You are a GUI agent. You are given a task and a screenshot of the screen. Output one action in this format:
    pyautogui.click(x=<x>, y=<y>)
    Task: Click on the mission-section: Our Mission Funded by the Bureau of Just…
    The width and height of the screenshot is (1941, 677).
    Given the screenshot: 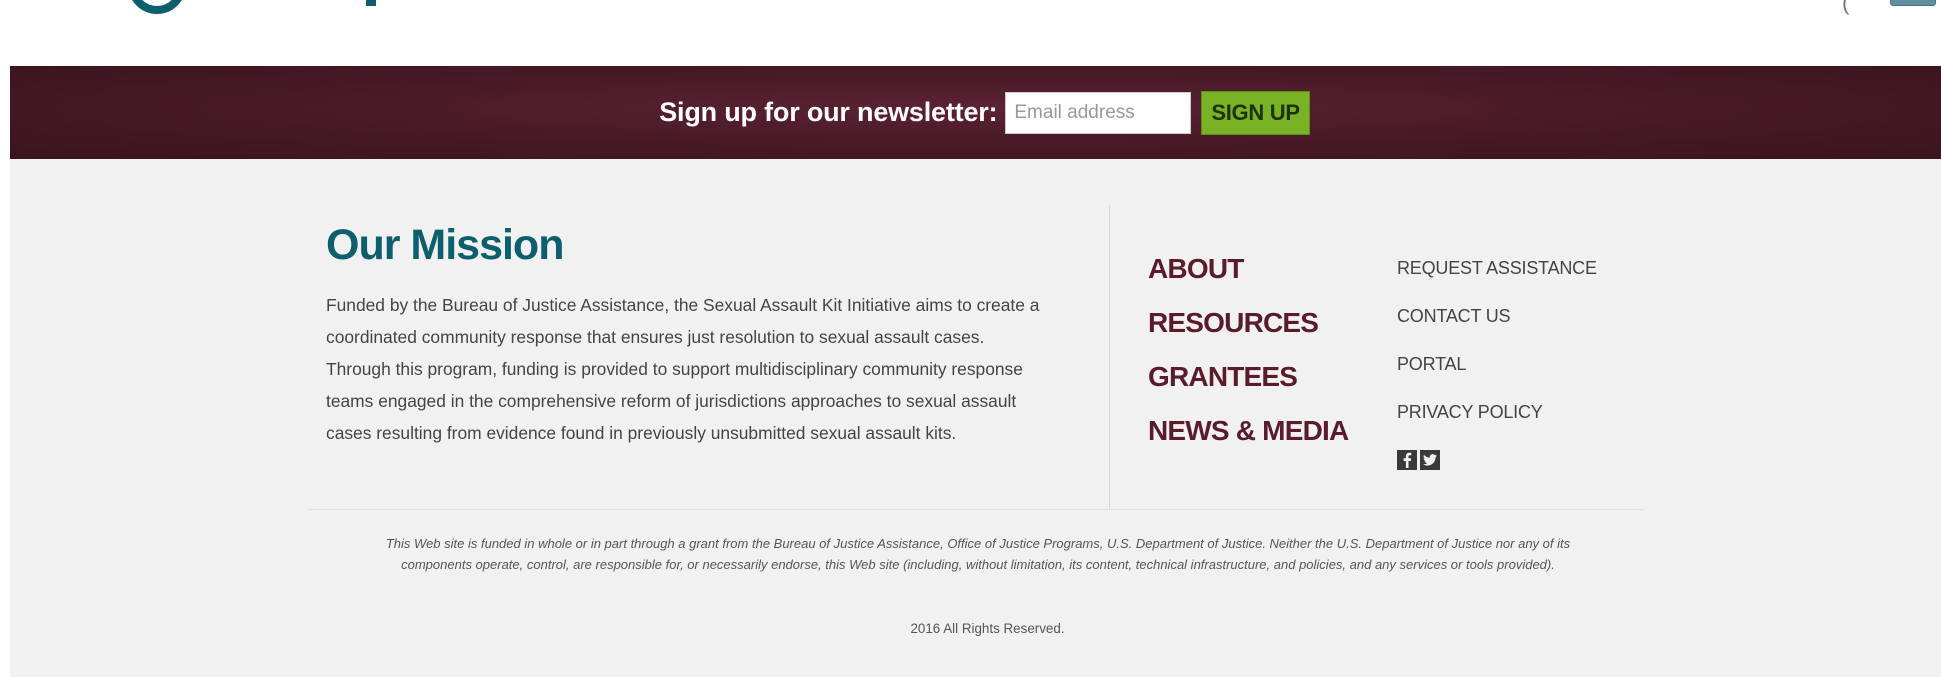 What is the action you would take?
    pyautogui.click(x=686, y=336)
    